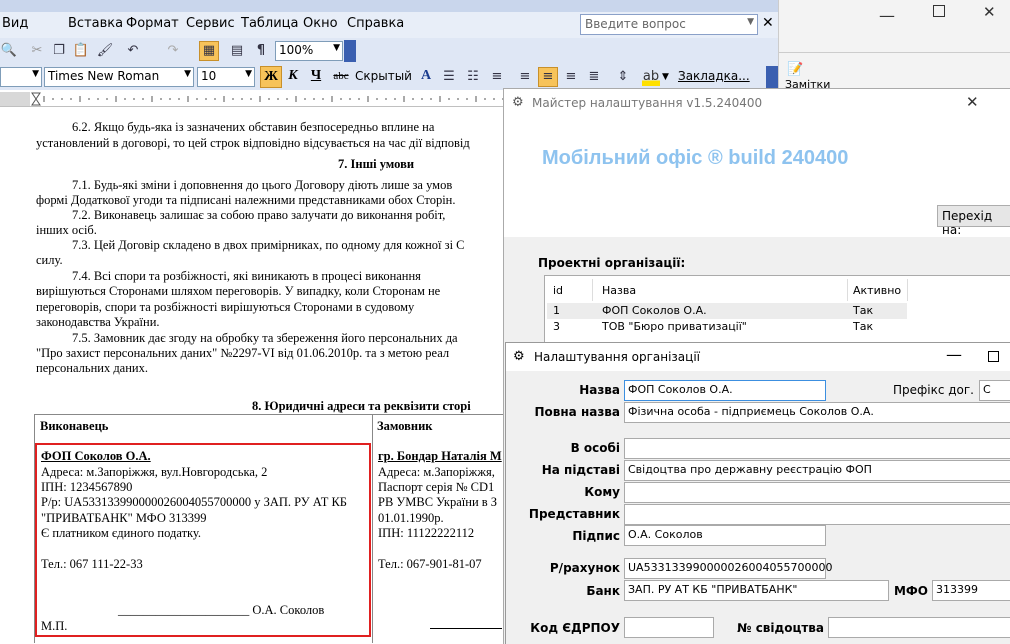  Describe the element at coordinates (121, 533) in the screenshot. I see `executor-line: Є платником єдиного податку.` at that location.